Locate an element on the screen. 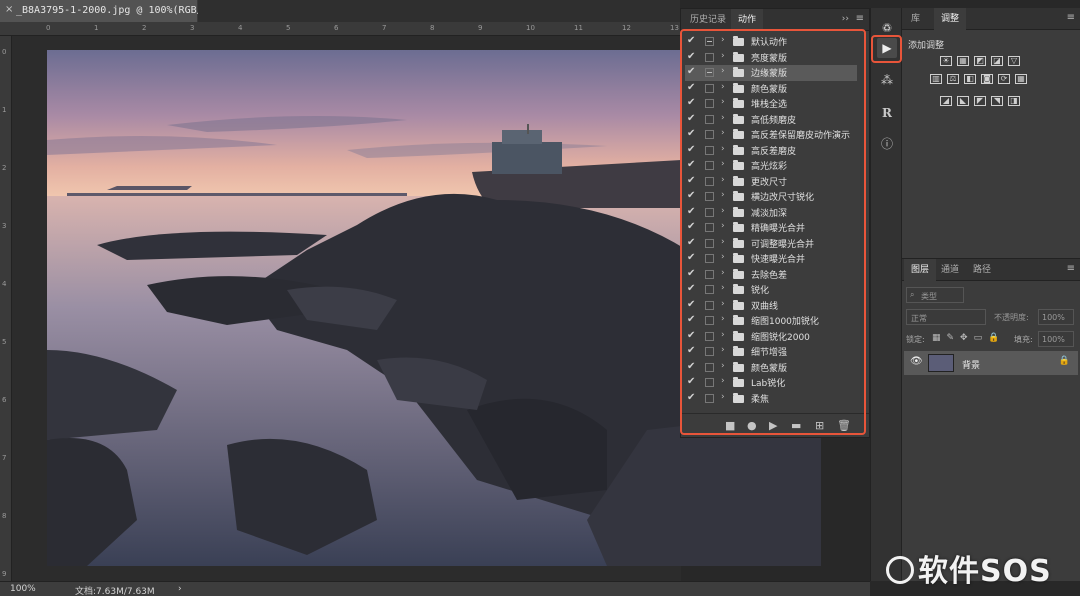 Image resolution: width=1080 pixels, height=596 pixels. document-size: 文档:7.63M/7.63M is located at coordinates (115, 591).